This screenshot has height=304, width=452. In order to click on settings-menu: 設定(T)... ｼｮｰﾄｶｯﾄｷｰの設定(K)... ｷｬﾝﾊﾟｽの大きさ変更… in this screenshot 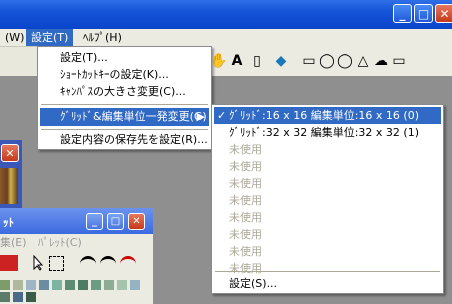, I will do `click(124, 98)`.